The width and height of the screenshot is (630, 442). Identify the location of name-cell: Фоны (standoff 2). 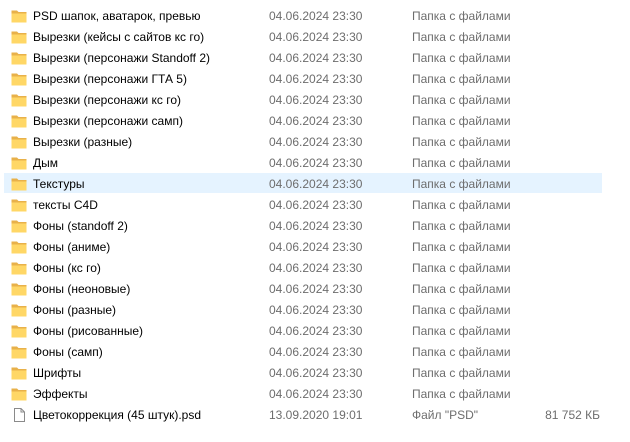
(136, 226).